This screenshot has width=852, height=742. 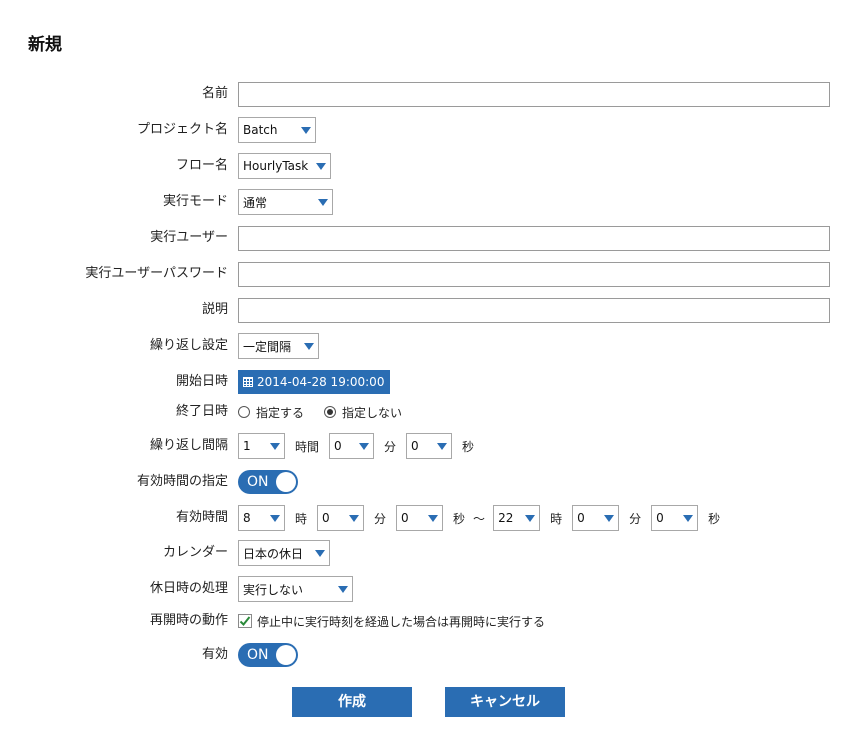 I want to click on repeat-select: 一定間隔, so click(x=278, y=346).